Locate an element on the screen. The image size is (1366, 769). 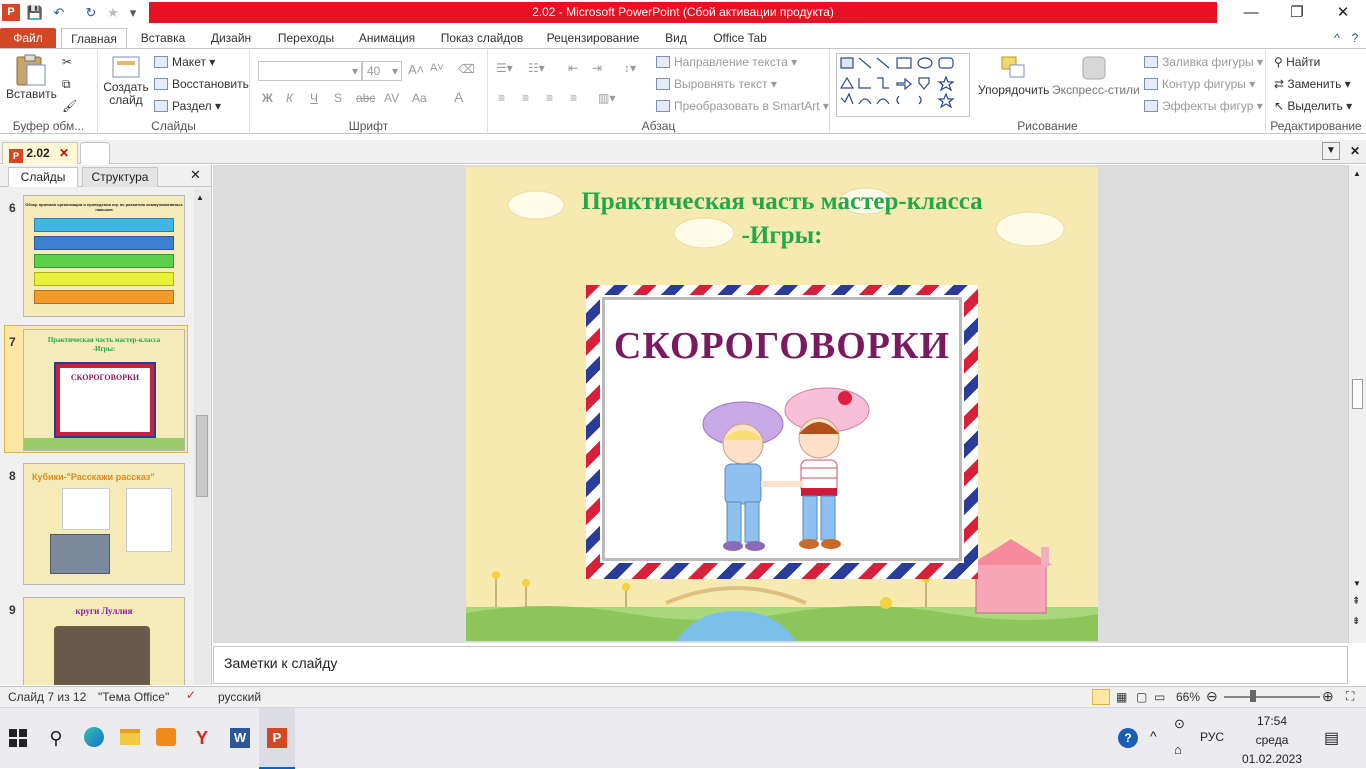
shrink-font-icon: A˅ is located at coordinates (437, 68).